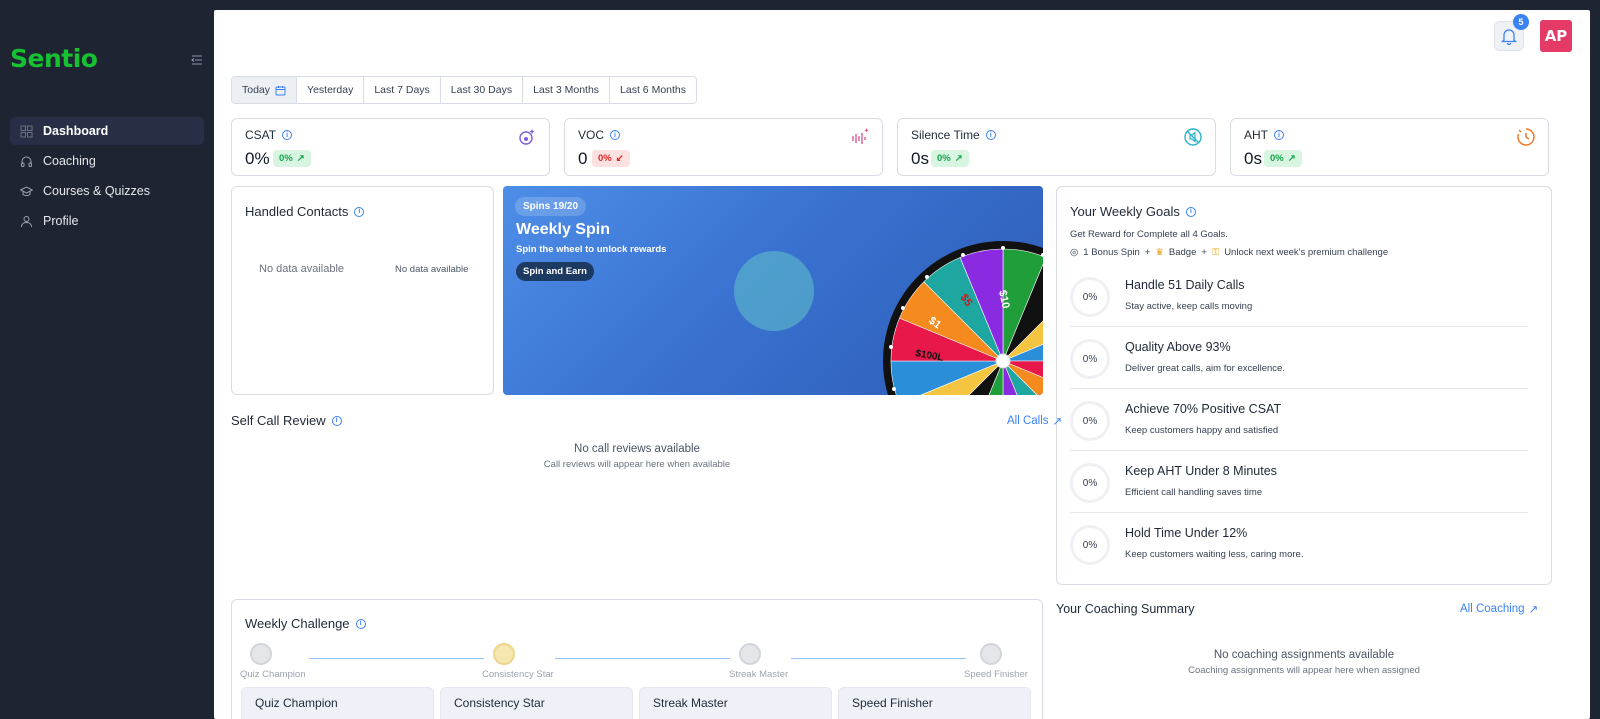 This screenshot has height=719, width=1600. Describe the element at coordinates (1182, 252) in the screenshot. I see `reward-badge: Badge` at that location.